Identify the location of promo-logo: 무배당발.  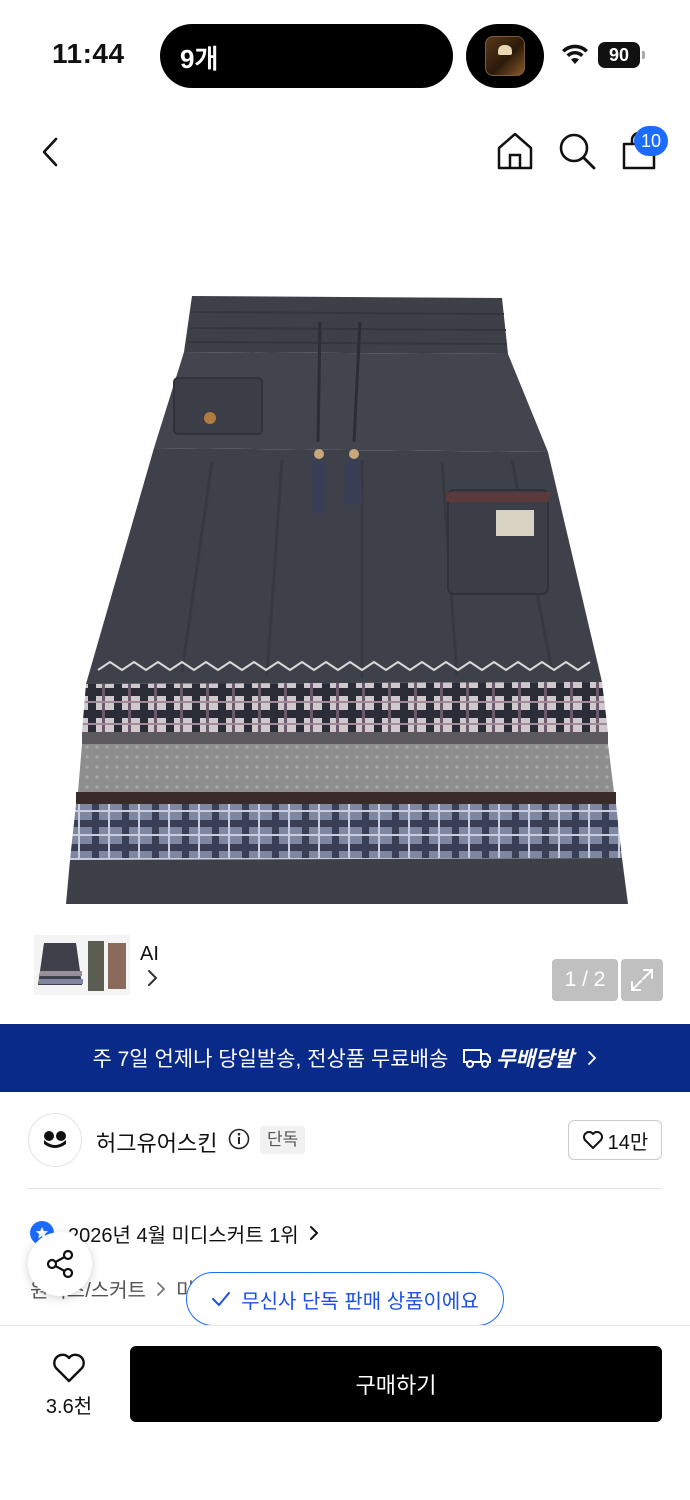
(518, 1058).